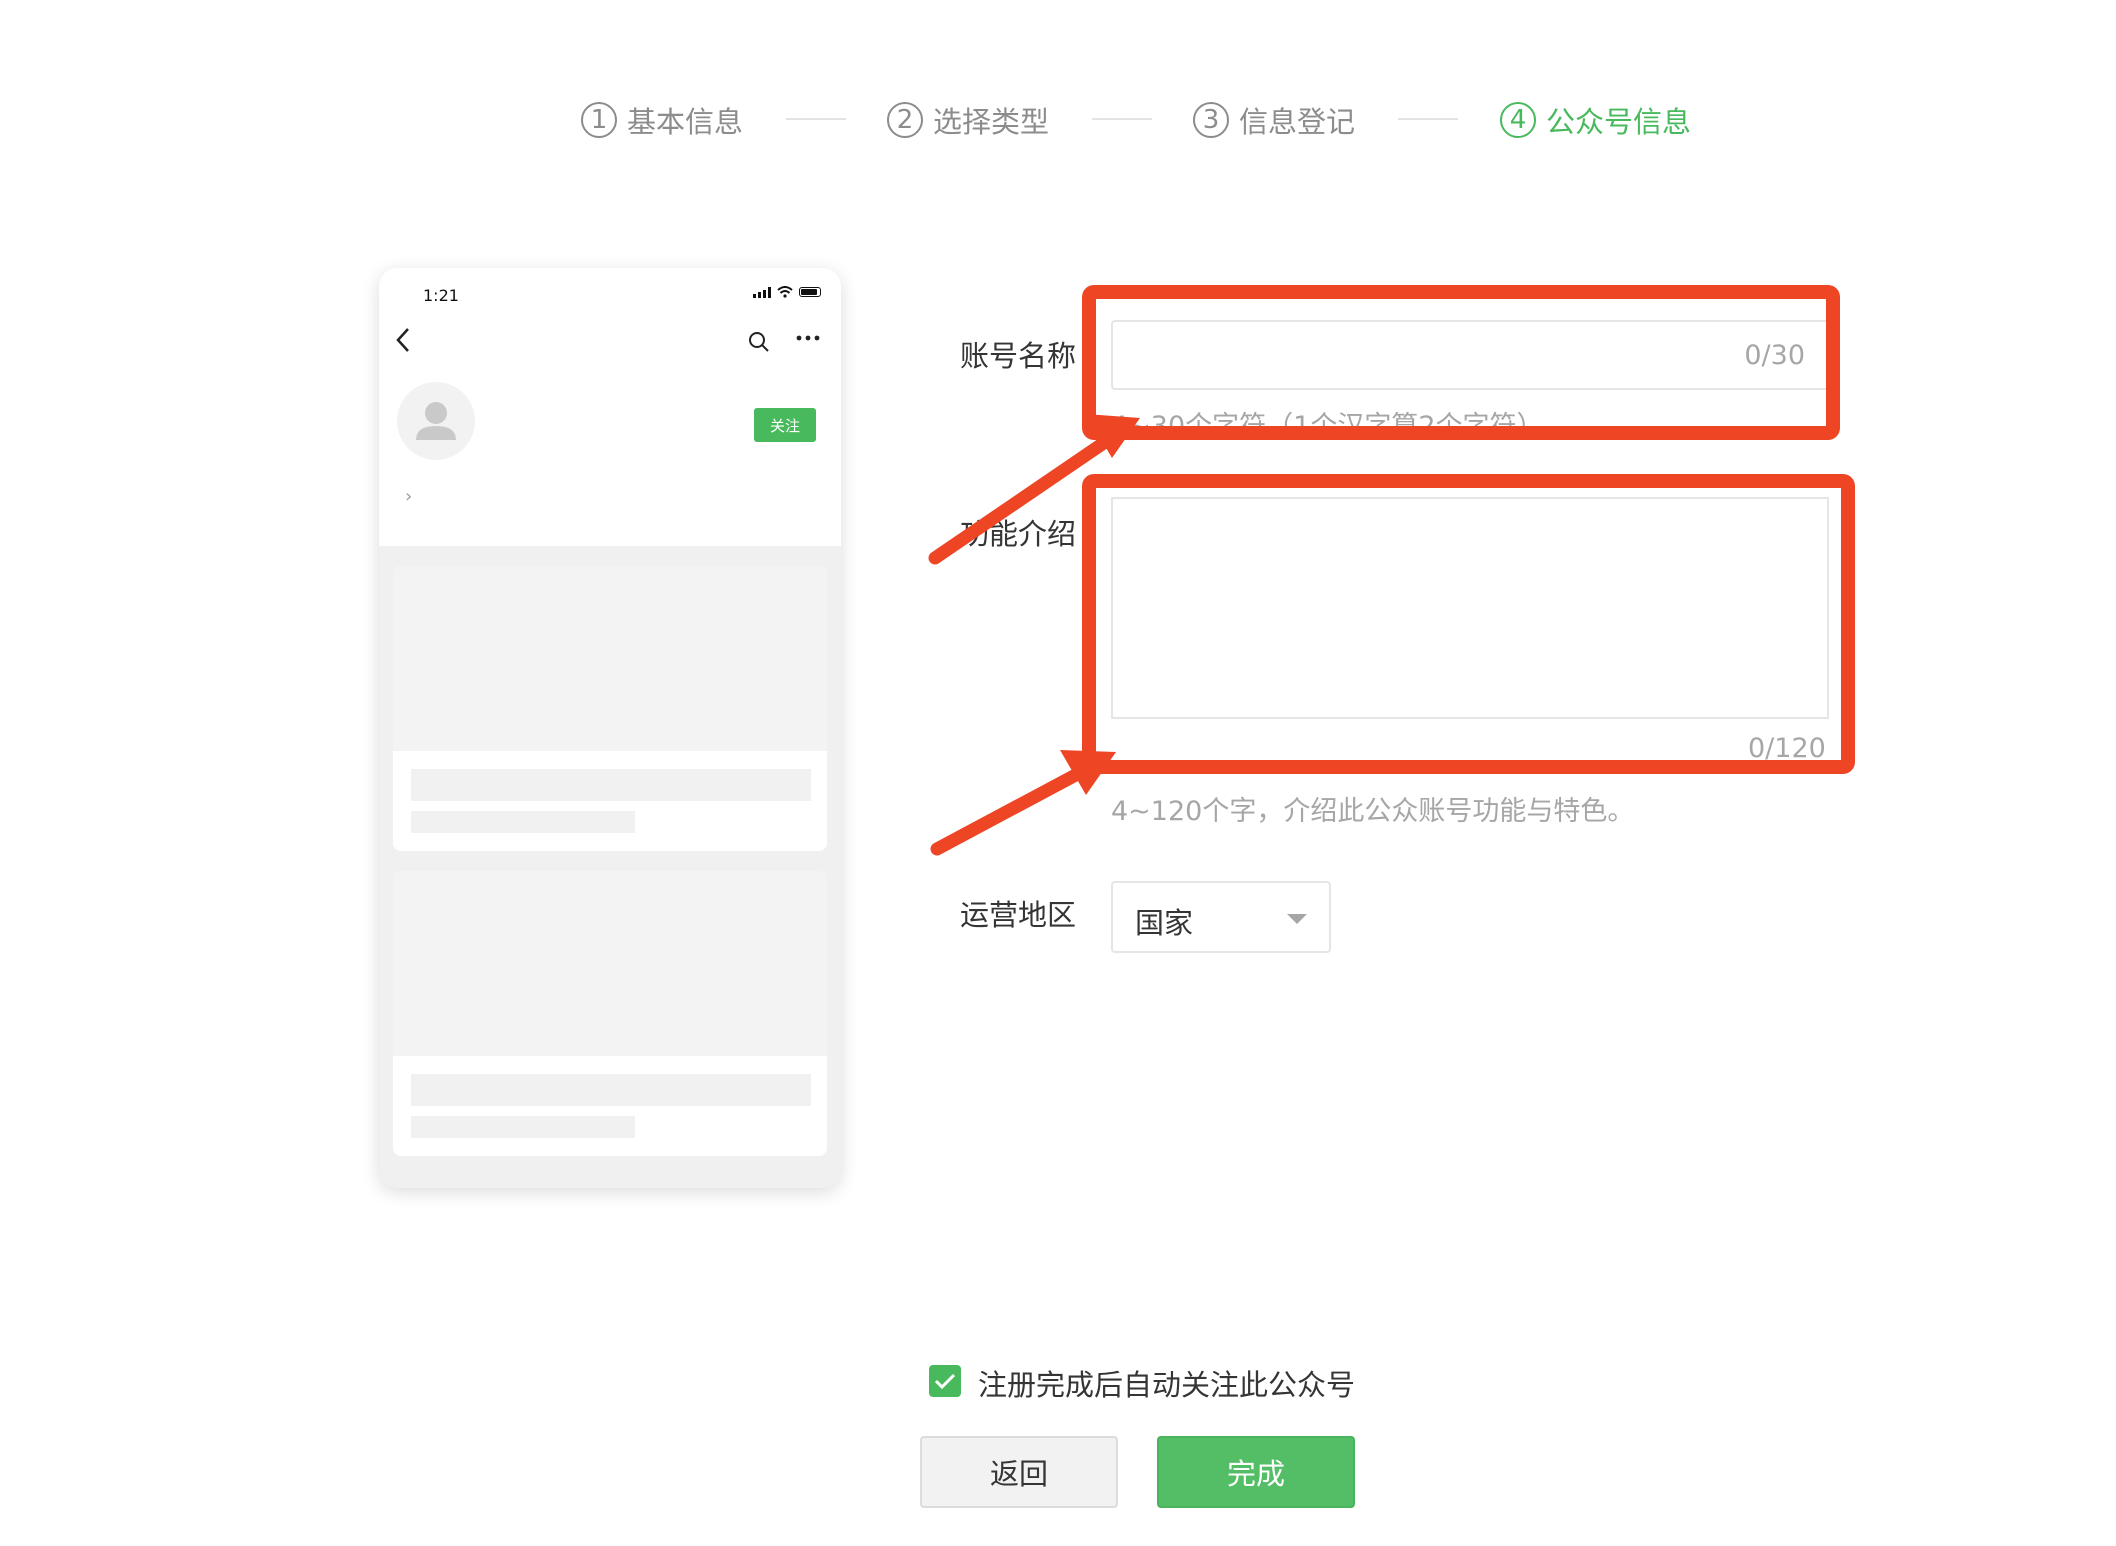 This screenshot has height=1546, width=2116. I want to click on step-number: 3, so click(1211, 120).